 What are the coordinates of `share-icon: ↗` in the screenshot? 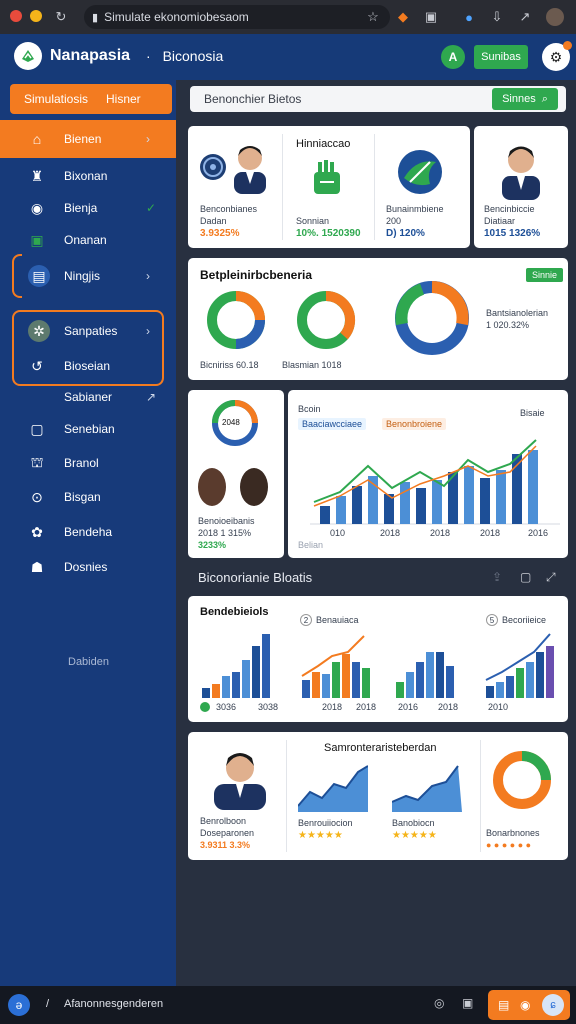 It's located at (525, 17).